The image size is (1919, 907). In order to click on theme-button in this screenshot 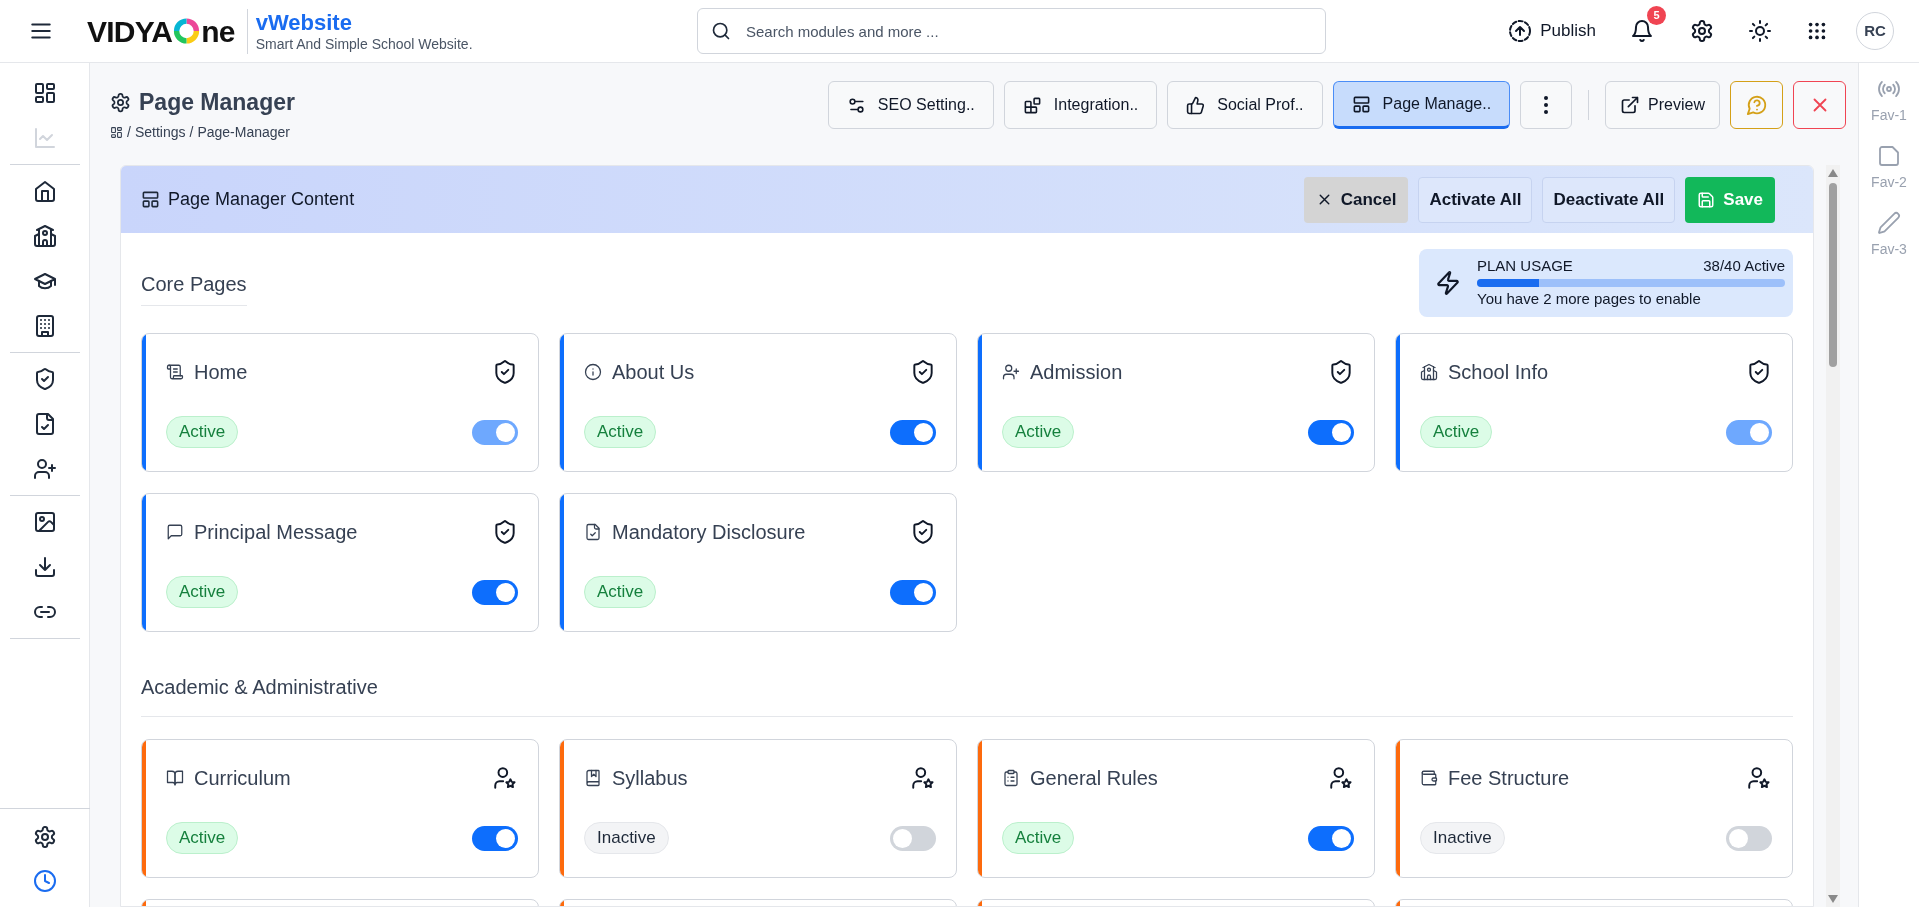, I will do `click(1760, 31)`.